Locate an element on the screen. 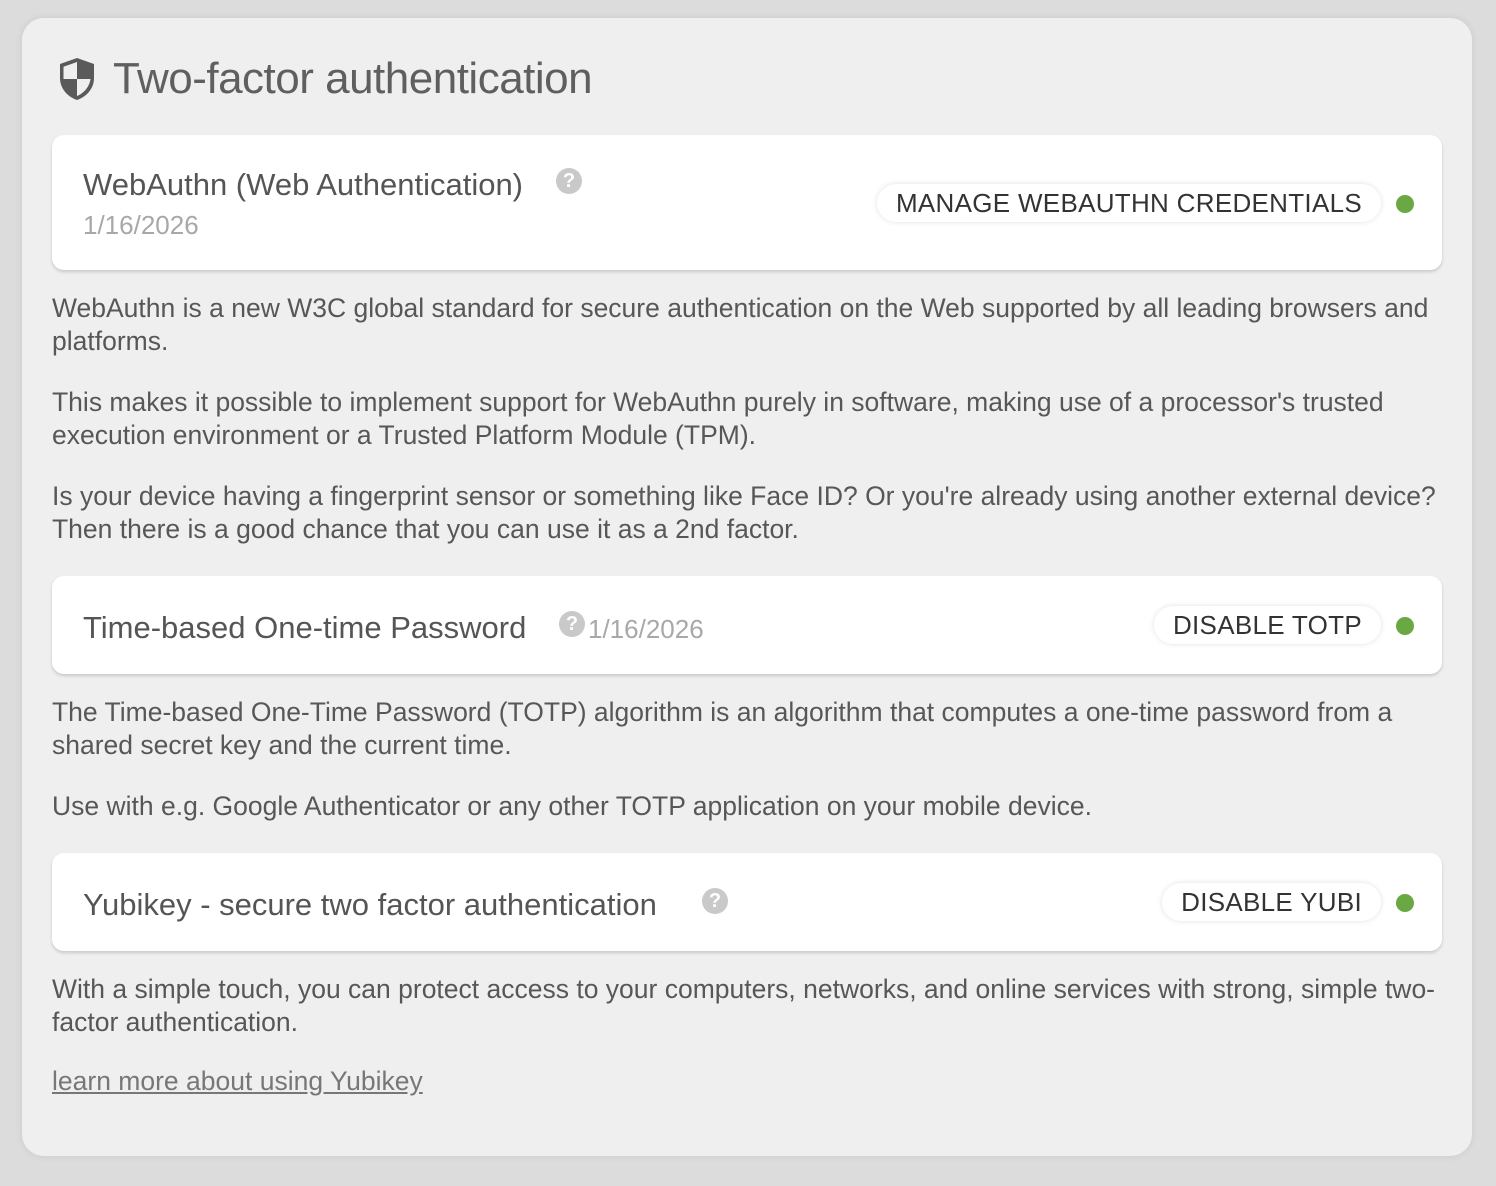  totp-status-dot is located at coordinates (1405, 626).